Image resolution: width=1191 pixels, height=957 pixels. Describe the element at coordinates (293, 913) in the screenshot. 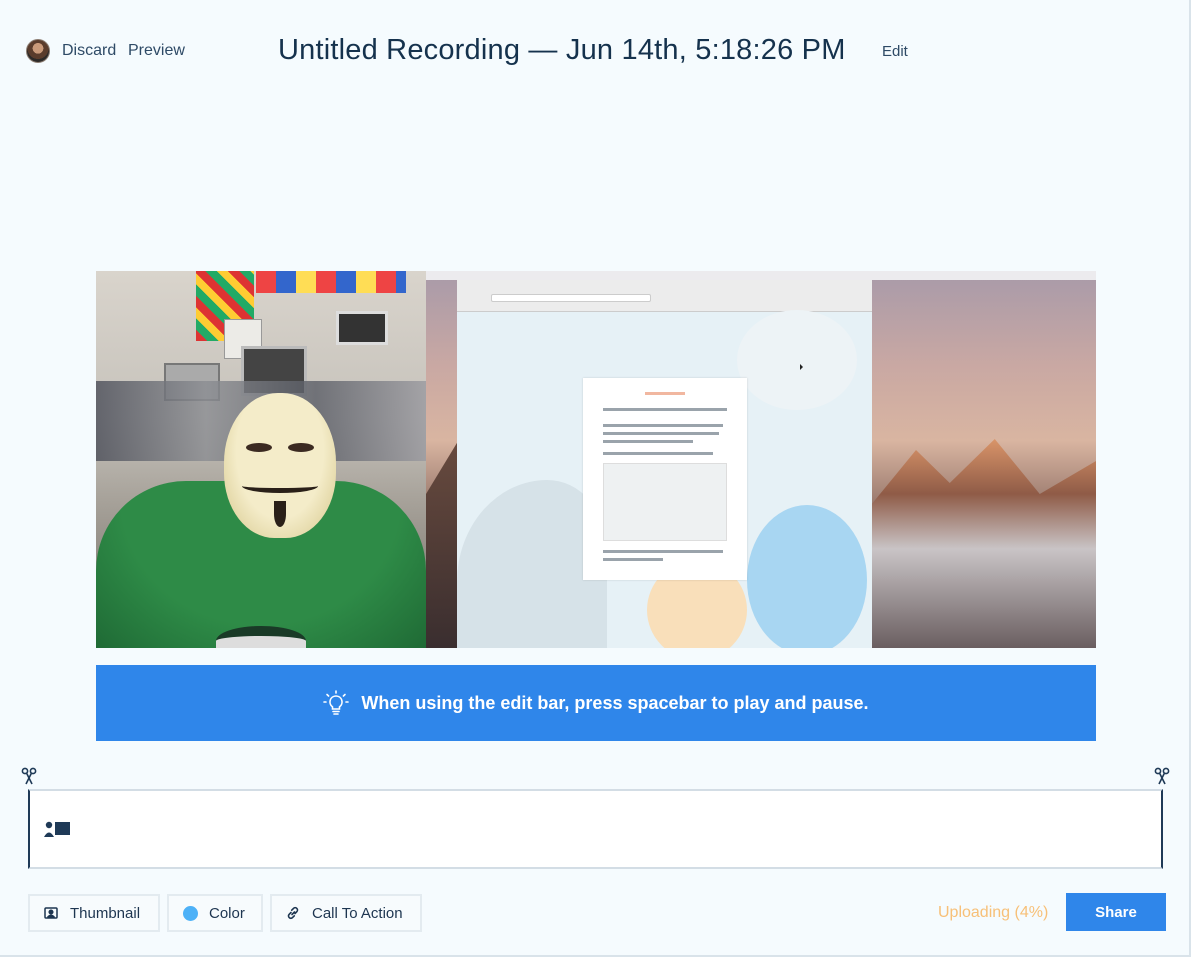

I see `link-icon` at that location.